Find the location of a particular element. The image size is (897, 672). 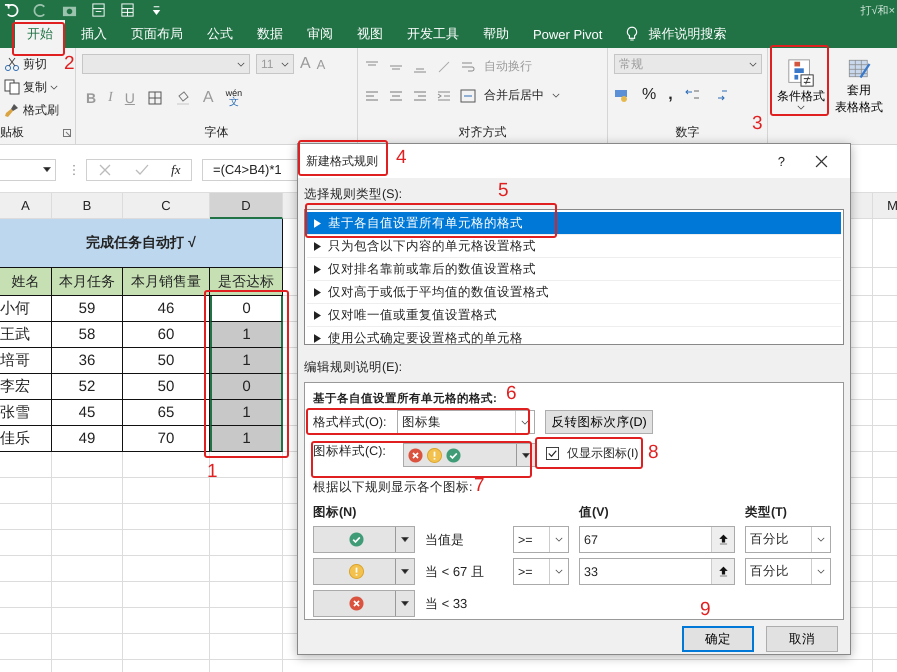

table-header-cell: 姓名 is located at coordinates (26, 282).